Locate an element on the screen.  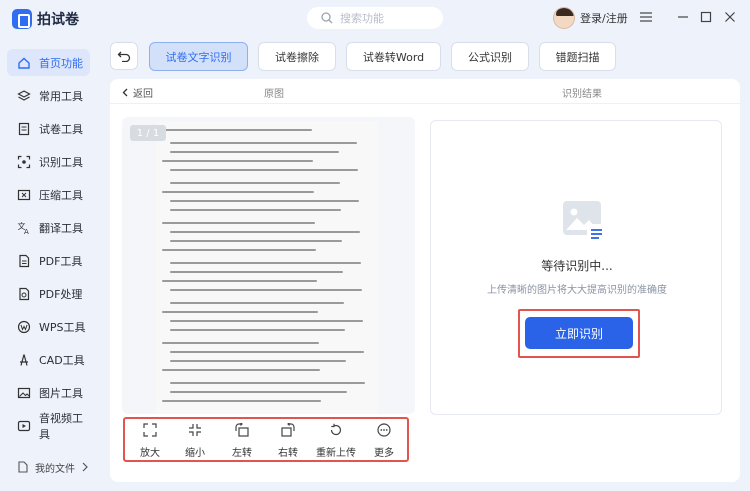
avatar is located at coordinates (564, 18).